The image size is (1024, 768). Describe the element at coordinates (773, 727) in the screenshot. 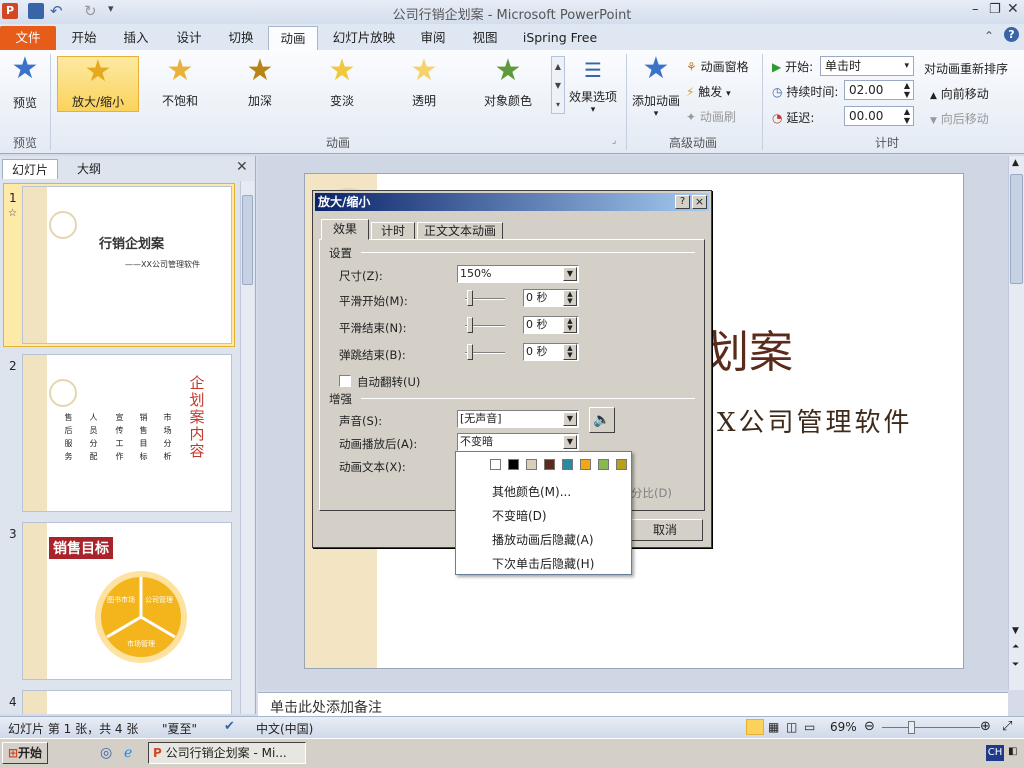

I see `slide-sorter-icon: ▦` at that location.